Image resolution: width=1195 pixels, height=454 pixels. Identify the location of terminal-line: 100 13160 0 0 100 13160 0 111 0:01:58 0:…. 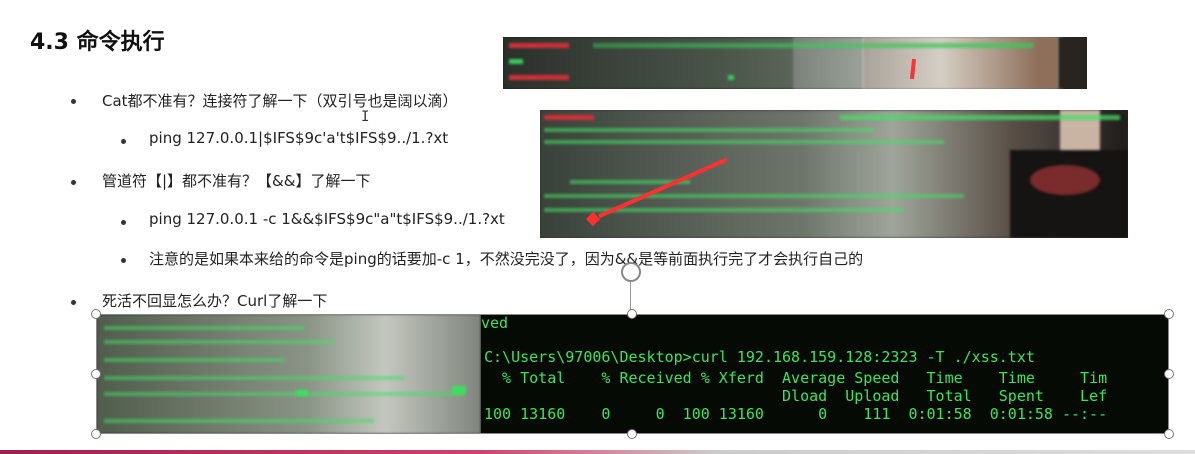
(796, 414).